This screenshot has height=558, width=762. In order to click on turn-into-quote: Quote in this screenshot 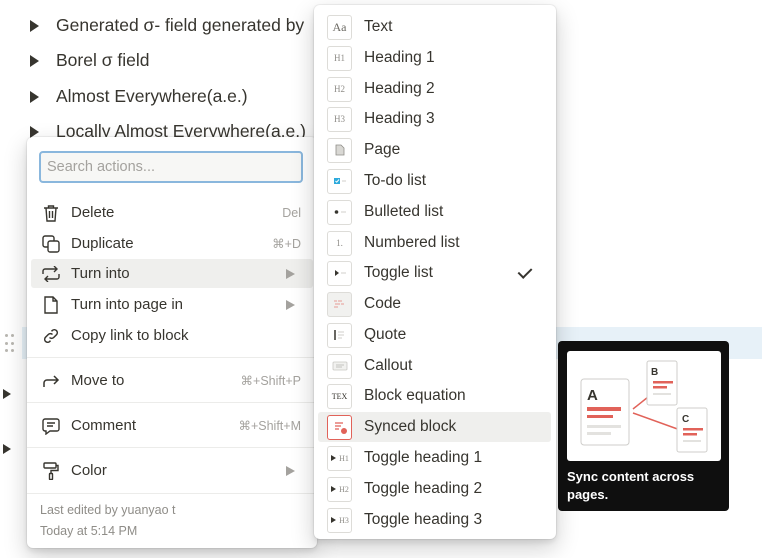, I will do `click(434, 335)`.